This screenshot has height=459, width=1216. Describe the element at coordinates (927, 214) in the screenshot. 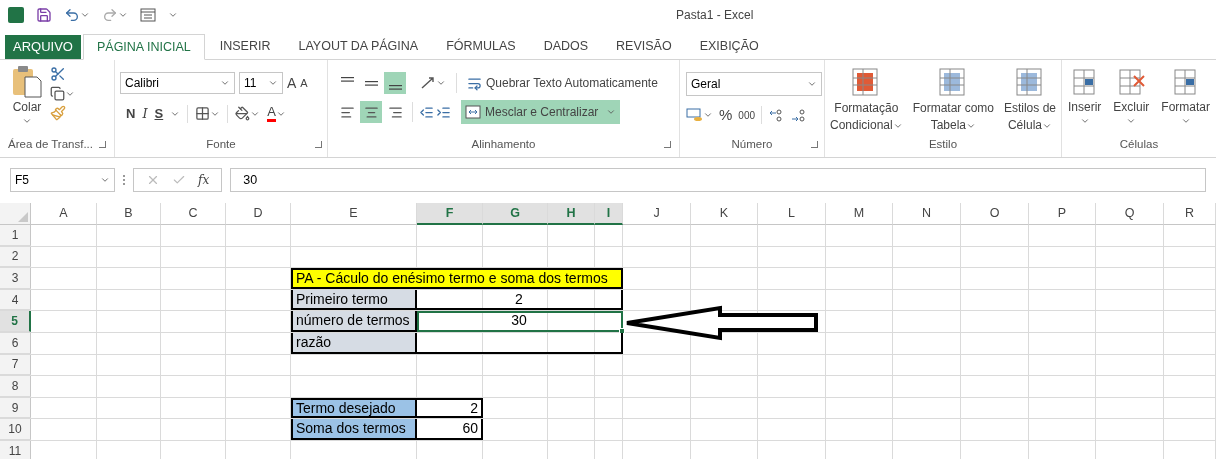

I see `column-header: N` at that location.